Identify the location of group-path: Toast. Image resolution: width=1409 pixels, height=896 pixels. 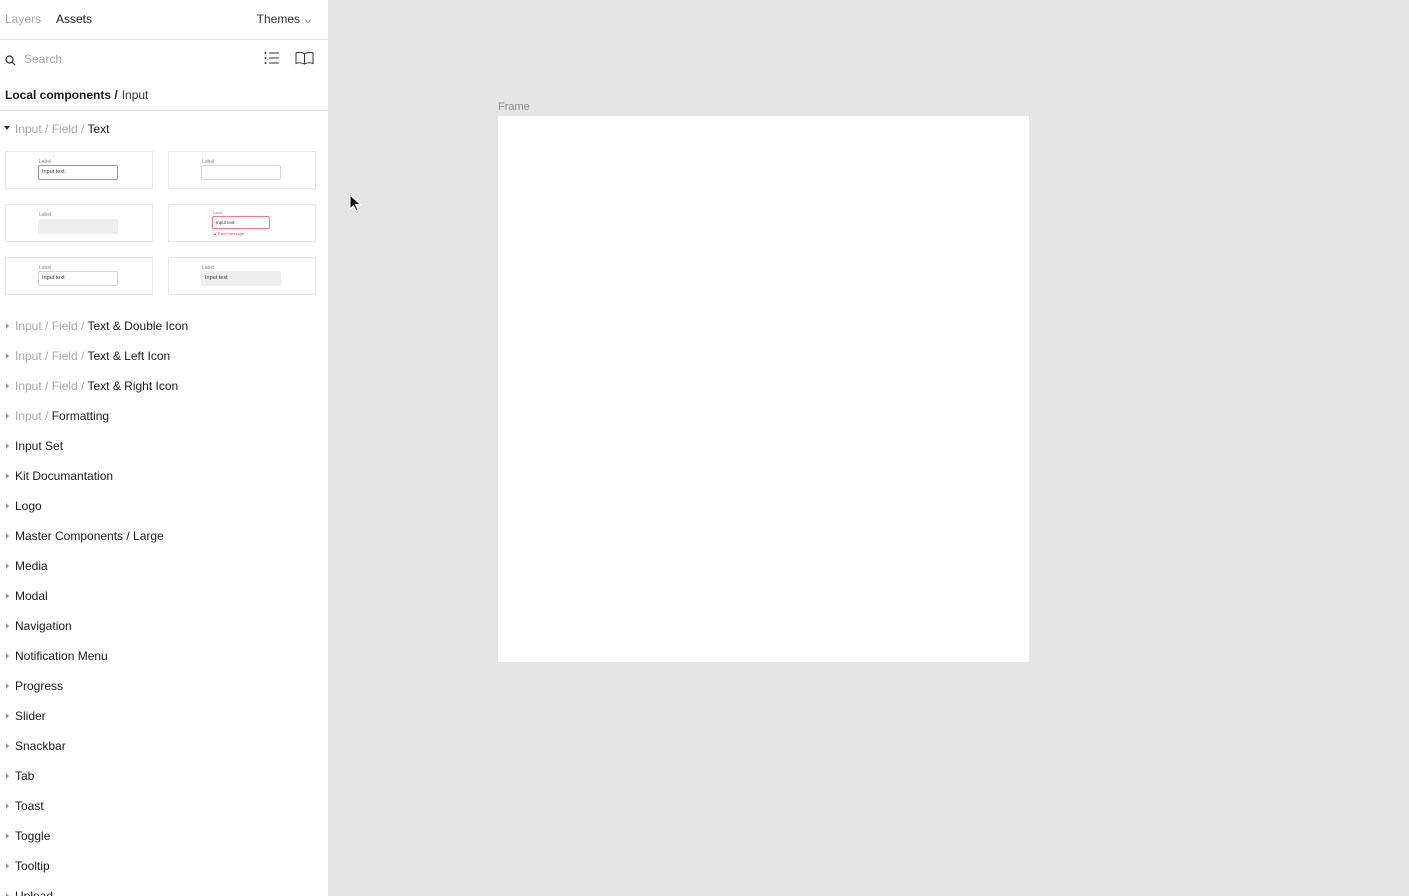
(29, 806).